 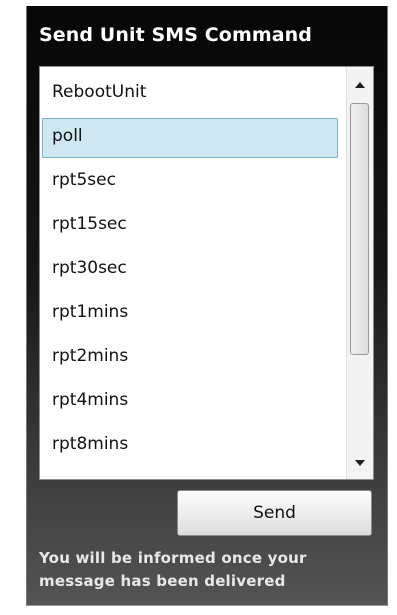 What do you see at coordinates (274, 513) in the screenshot?
I see `send-button: Send` at bounding box center [274, 513].